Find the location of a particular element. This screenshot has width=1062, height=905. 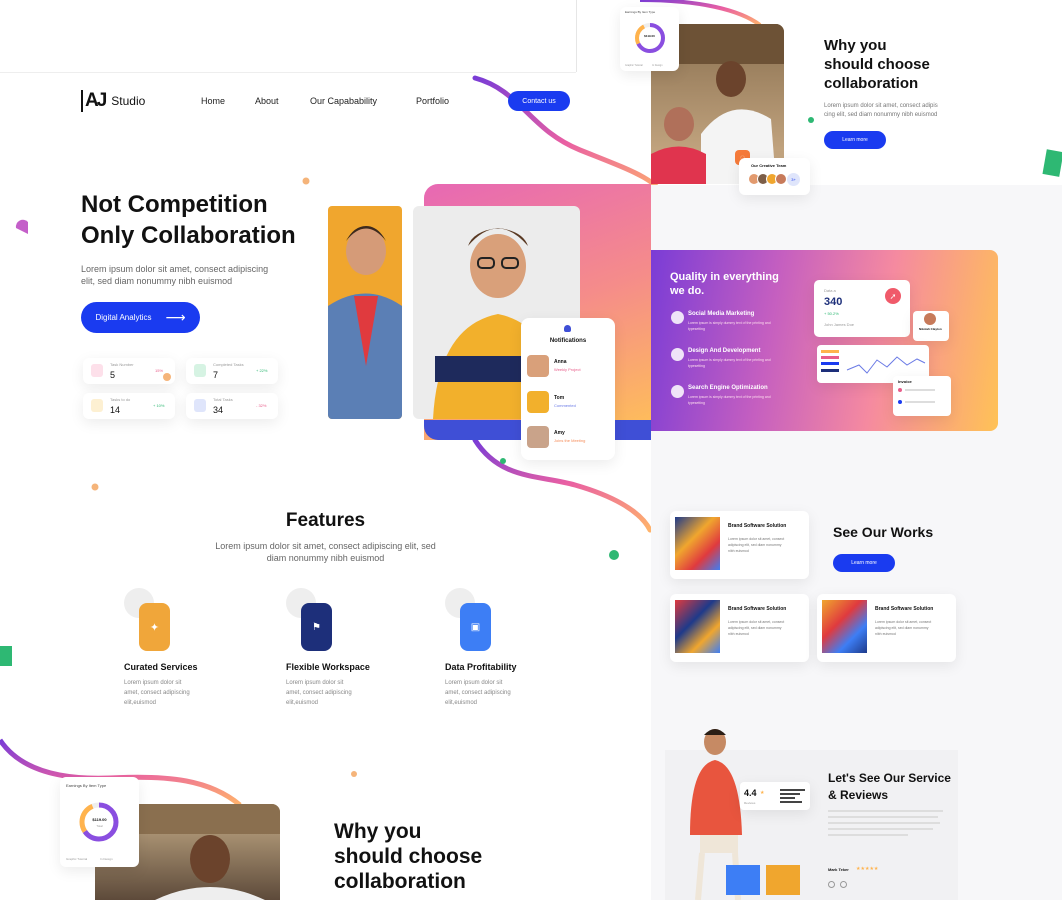

quality-item-title: Social Media Marketing is located at coordinates (721, 314).